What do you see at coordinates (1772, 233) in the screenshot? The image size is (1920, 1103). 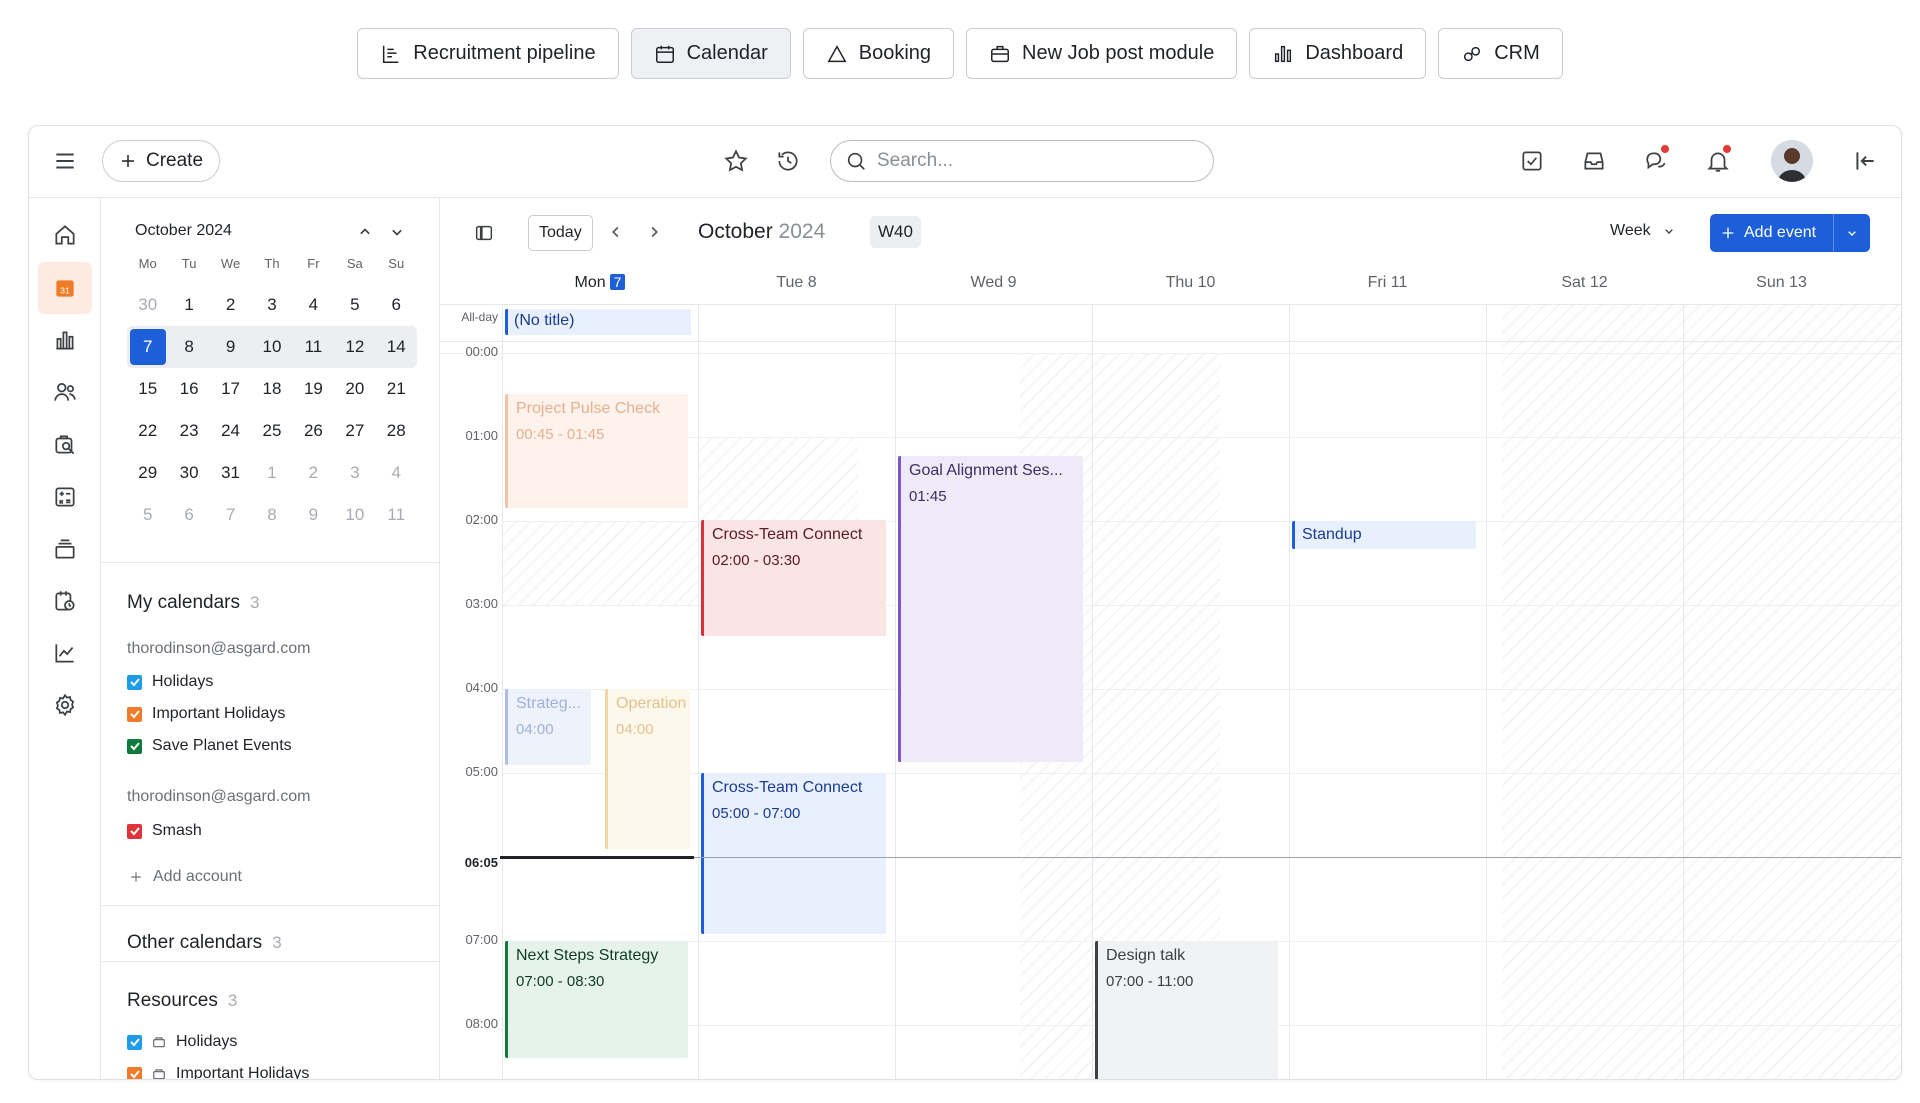 I see `add-event-main: Add event` at bounding box center [1772, 233].